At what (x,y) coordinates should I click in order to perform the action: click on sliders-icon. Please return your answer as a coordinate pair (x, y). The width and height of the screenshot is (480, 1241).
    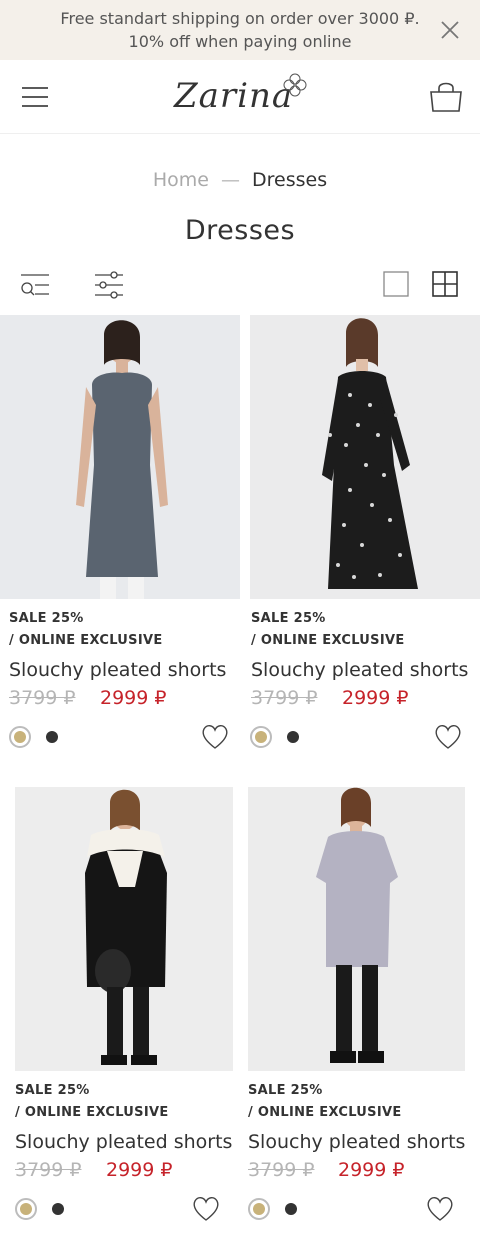
    Looking at the image, I should click on (109, 285).